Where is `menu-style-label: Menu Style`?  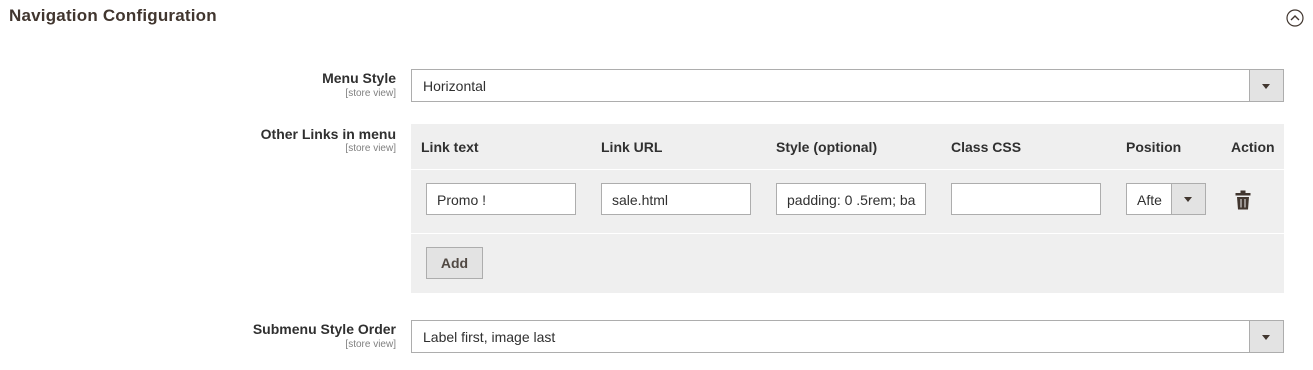 menu-style-label: Menu Style is located at coordinates (359, 78).